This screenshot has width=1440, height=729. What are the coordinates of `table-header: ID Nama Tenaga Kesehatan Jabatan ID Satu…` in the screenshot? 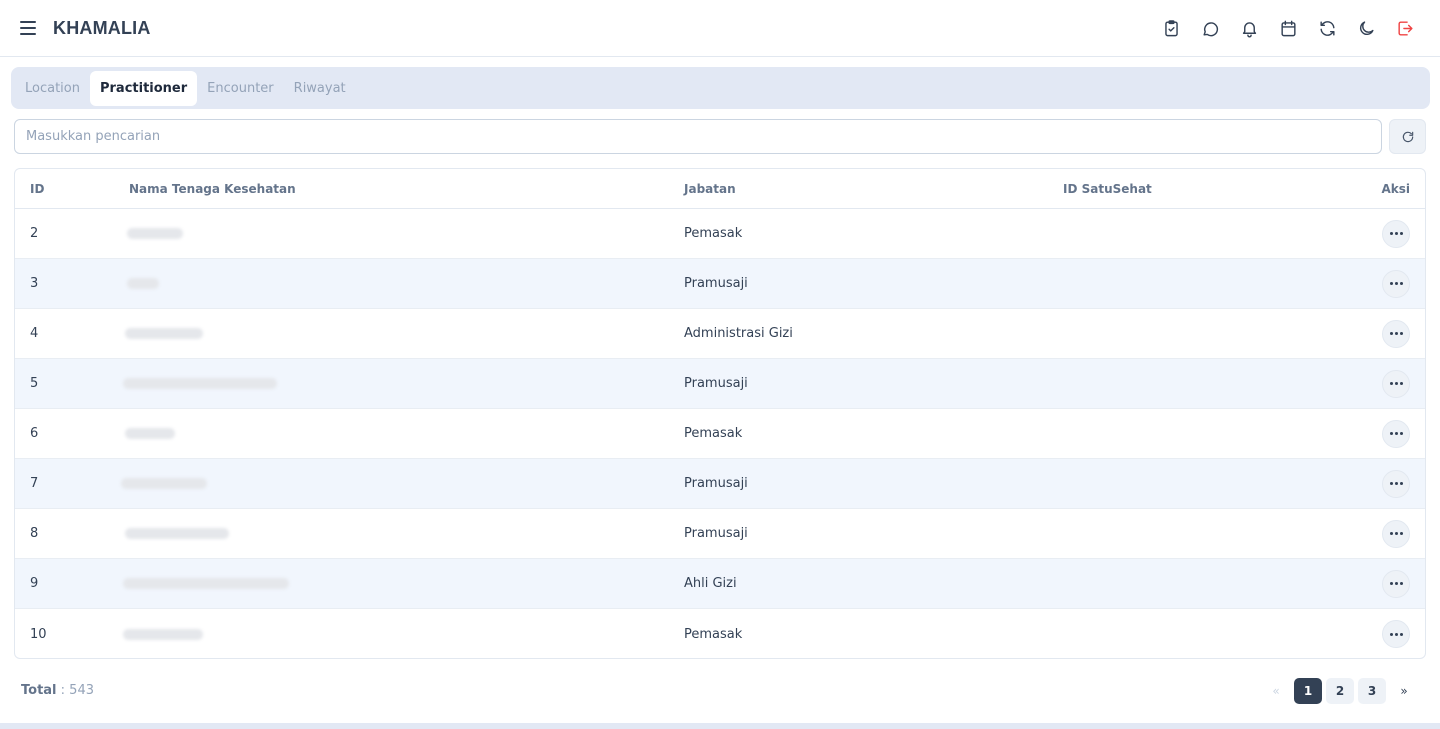 It's located at (720, 189).